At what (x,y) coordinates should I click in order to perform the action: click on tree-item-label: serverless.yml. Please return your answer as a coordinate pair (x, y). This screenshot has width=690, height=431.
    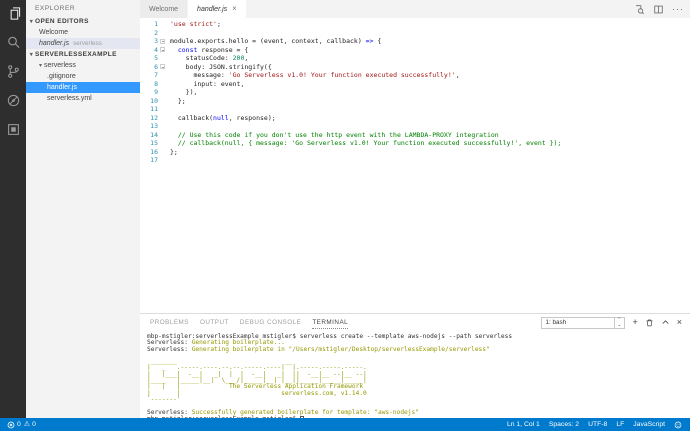
    Looking at the image, I should click on (69, 98).